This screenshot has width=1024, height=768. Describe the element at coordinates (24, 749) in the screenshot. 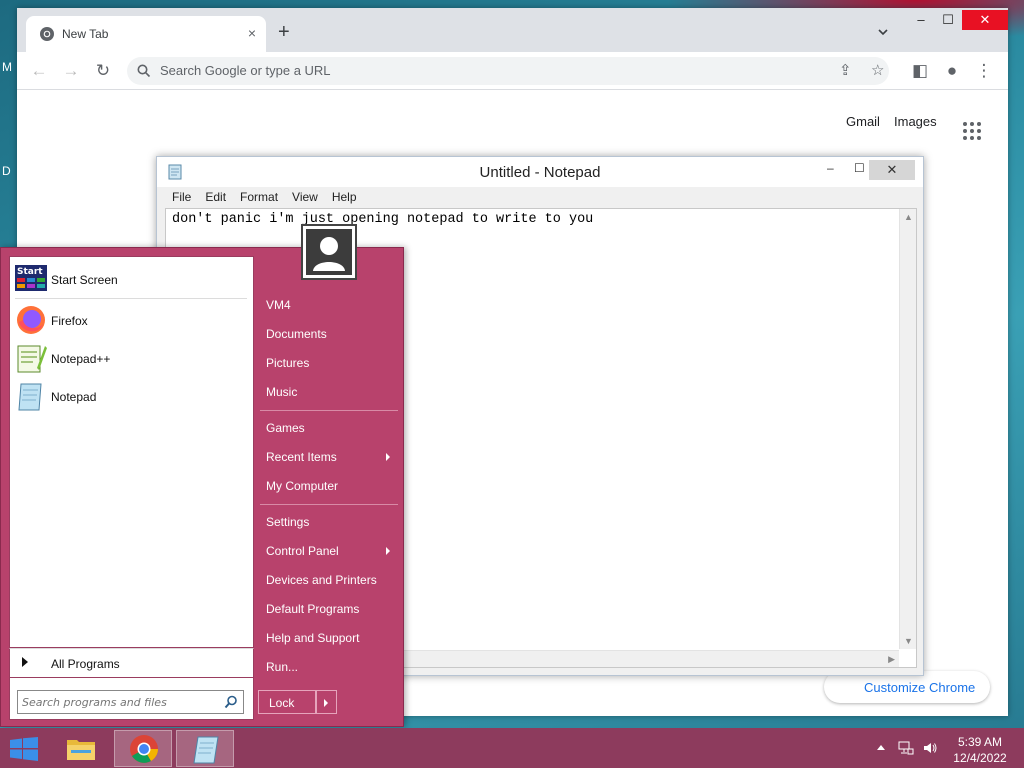

I see `windows-start-icon` at that location.